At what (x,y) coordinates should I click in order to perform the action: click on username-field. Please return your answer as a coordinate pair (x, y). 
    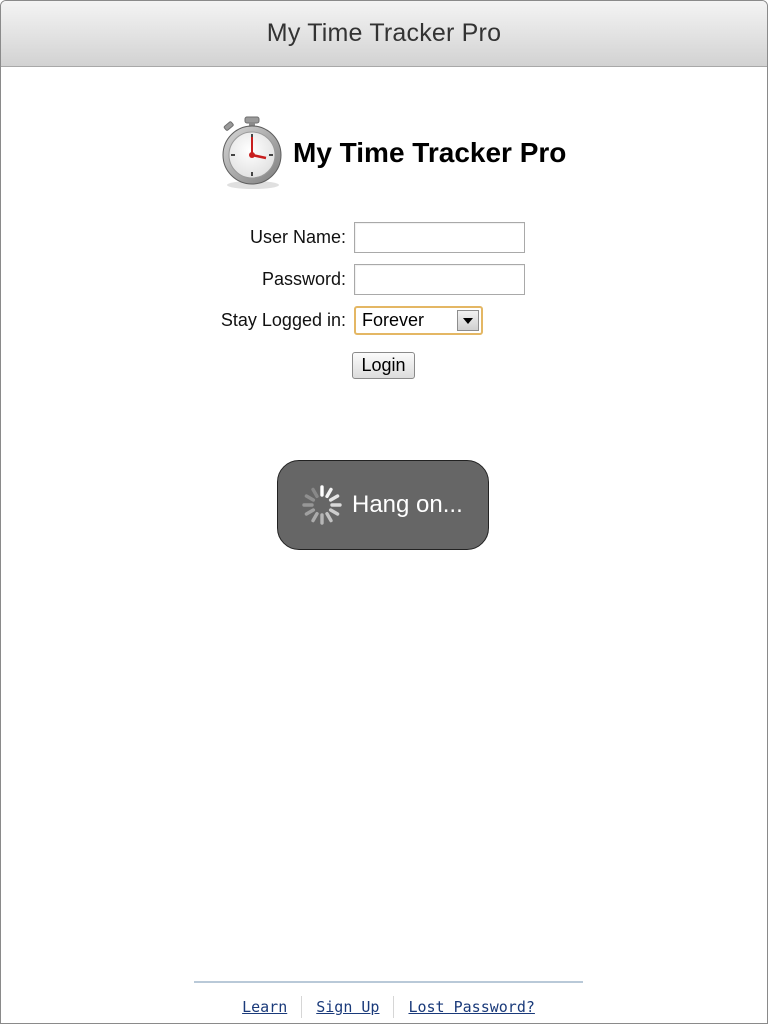
    Looking at the image, I should click on (439, 237).